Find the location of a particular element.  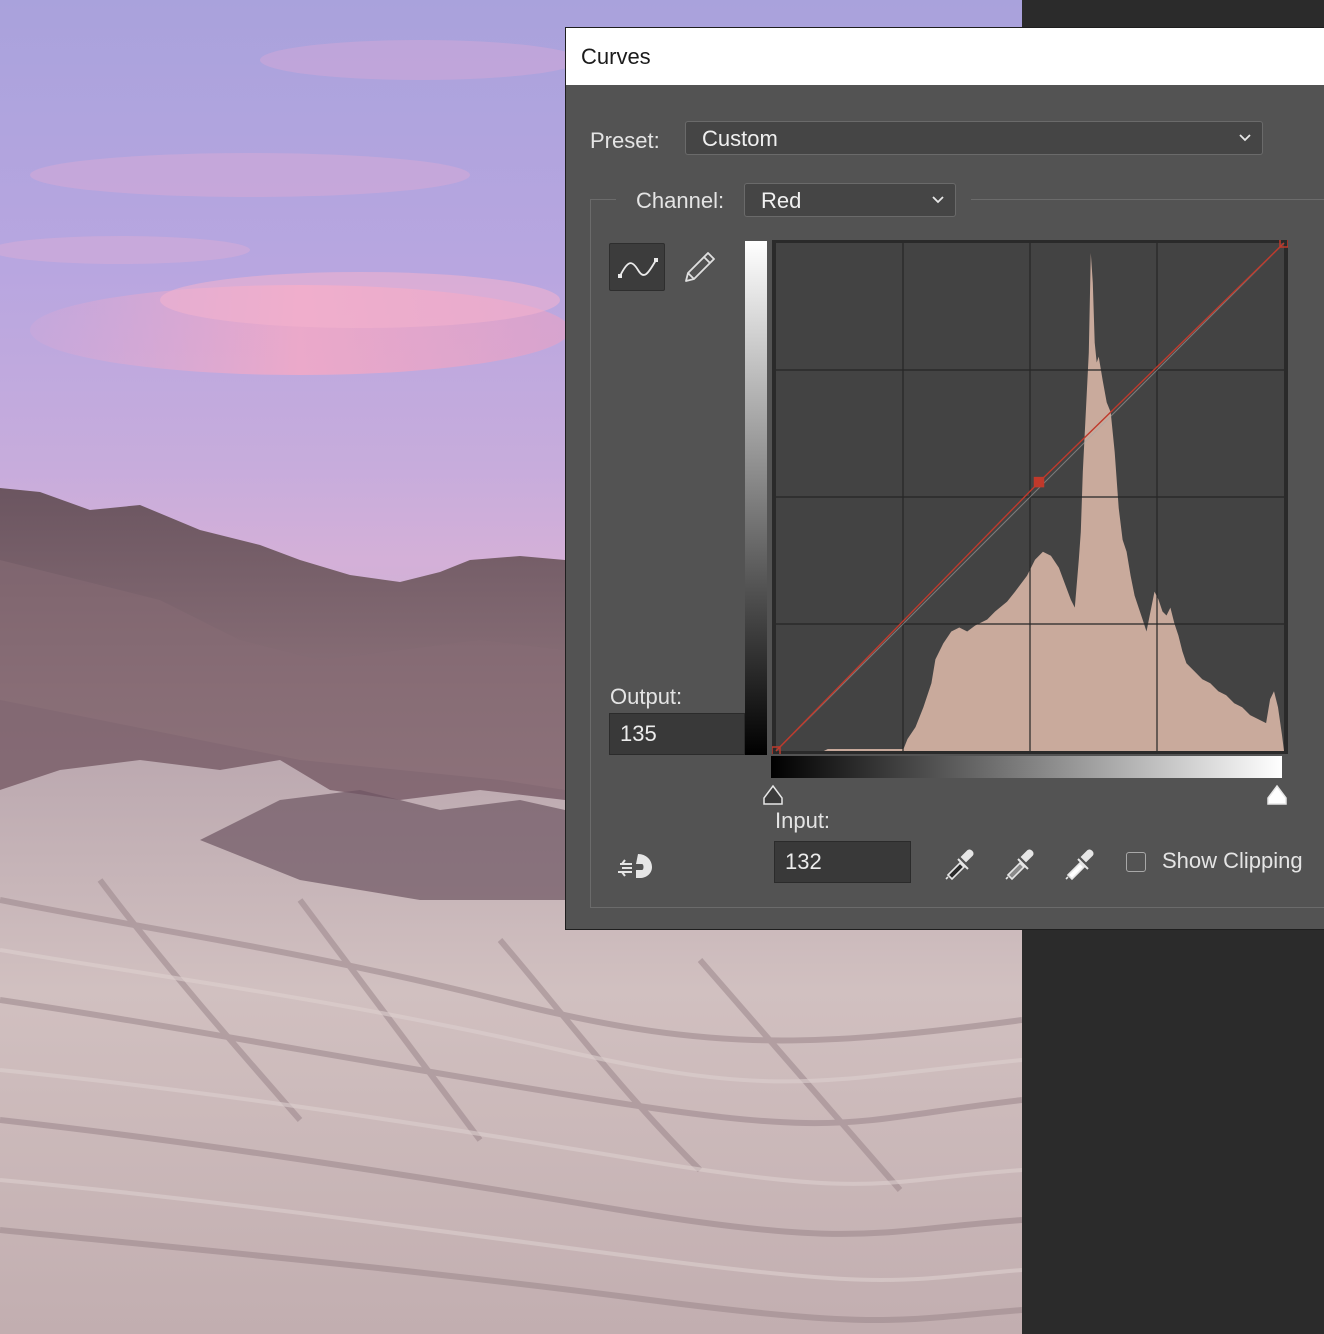

gray-point-eyedropper-icon is located at coordinates (1018, 863).